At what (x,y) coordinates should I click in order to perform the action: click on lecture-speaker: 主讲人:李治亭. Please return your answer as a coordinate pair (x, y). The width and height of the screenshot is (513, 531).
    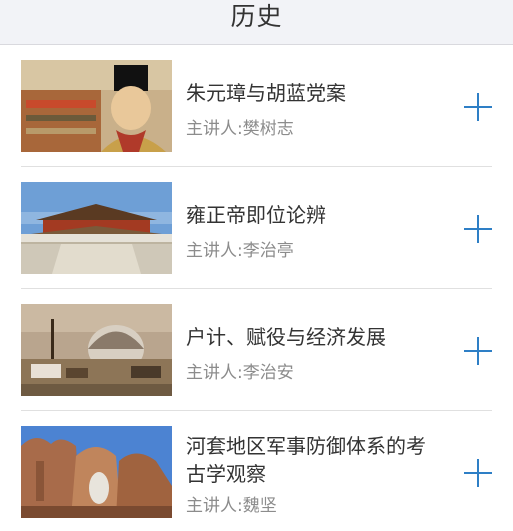
    Looking at the image, I should click on (240, 251).